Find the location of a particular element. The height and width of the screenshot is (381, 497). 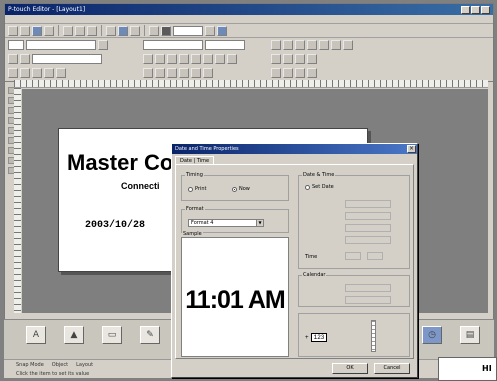

dialog-titlebar: Date and Time Properties × is located at coordinates (294, 149).